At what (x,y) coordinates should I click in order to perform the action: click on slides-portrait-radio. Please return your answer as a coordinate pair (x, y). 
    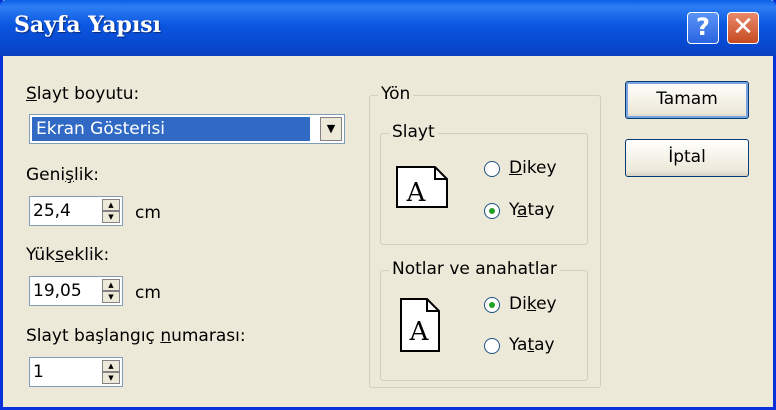
    Looking at the image, I should click on (492, 169).